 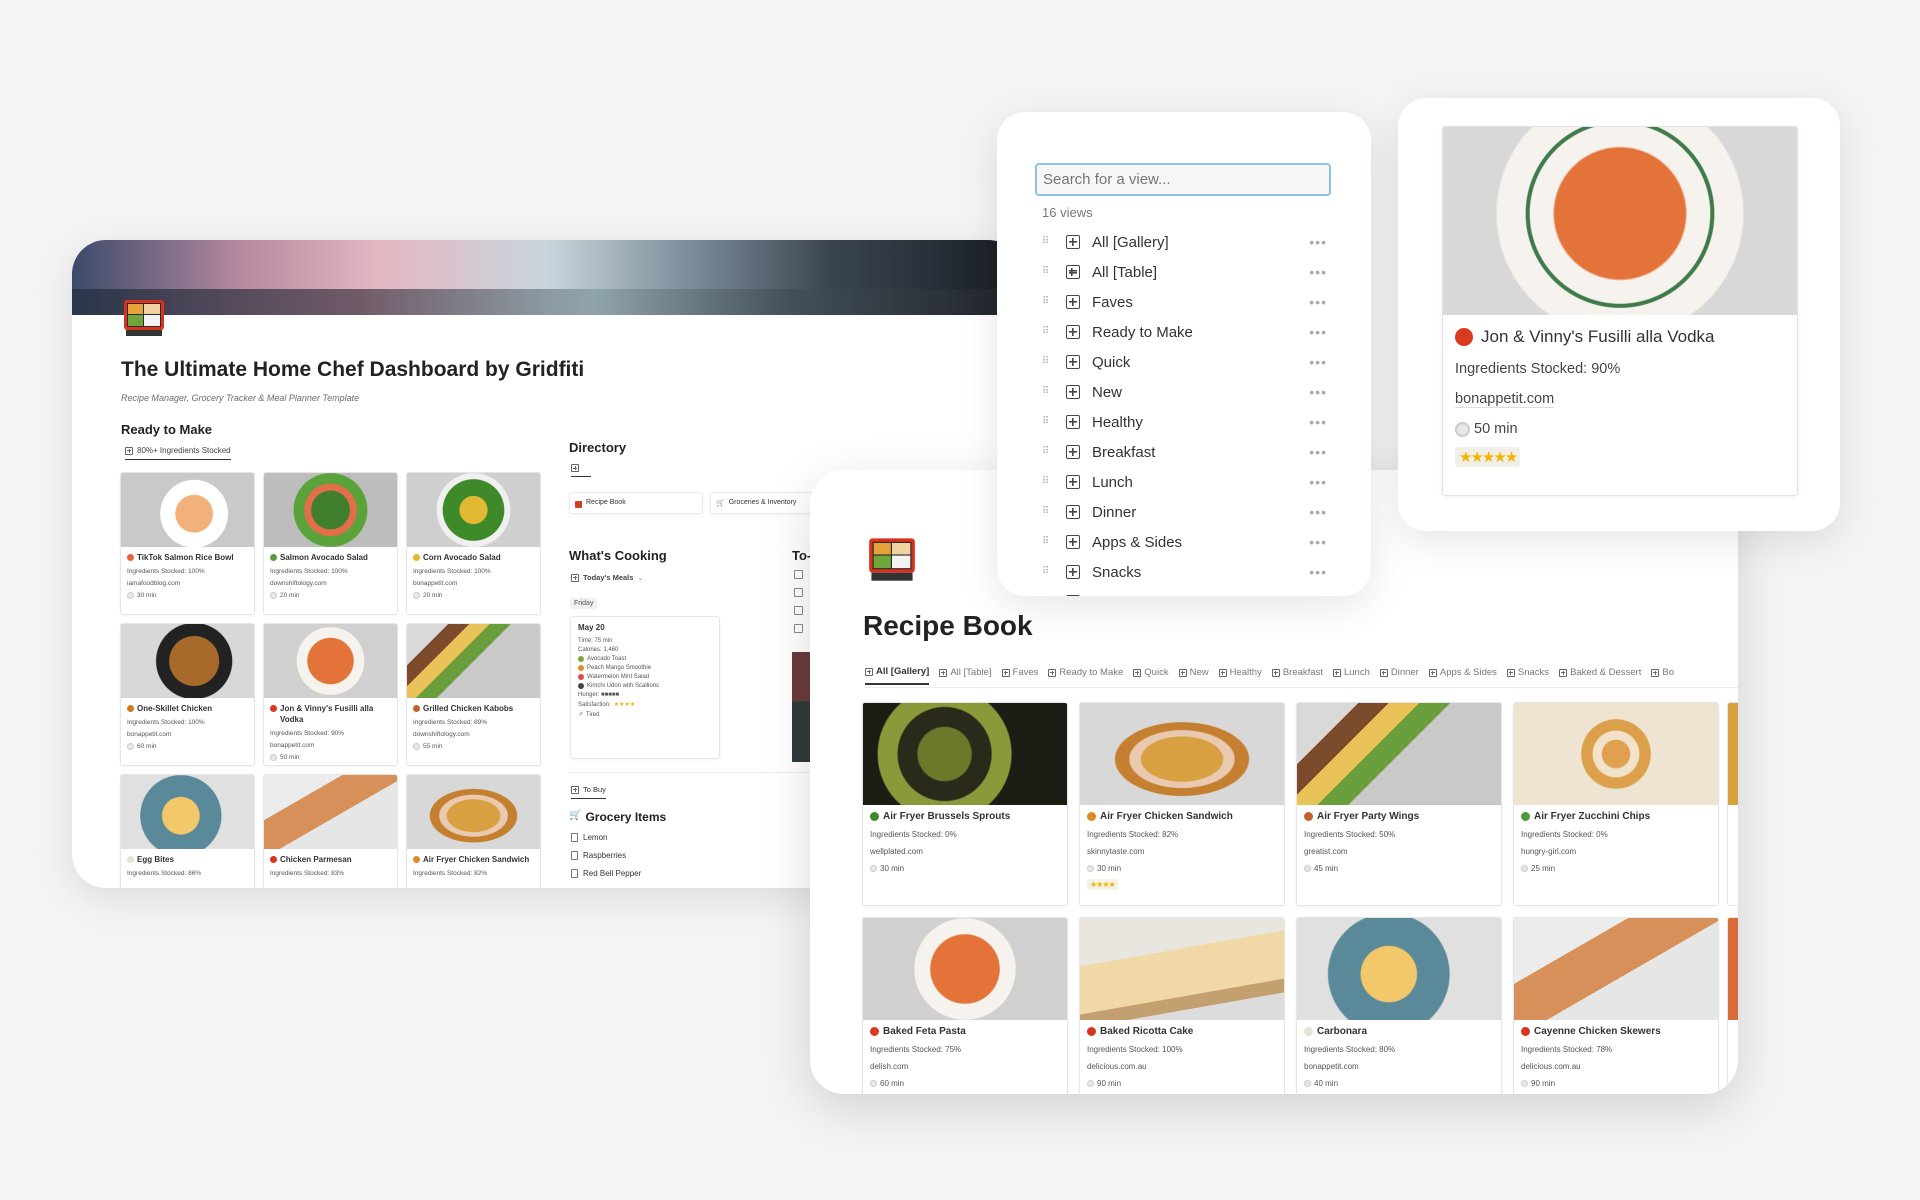 What do you see at coordinates (1240, 675) in the screenshot?
I see `view-tab: Healthy` at bounding box center [1240, 675].